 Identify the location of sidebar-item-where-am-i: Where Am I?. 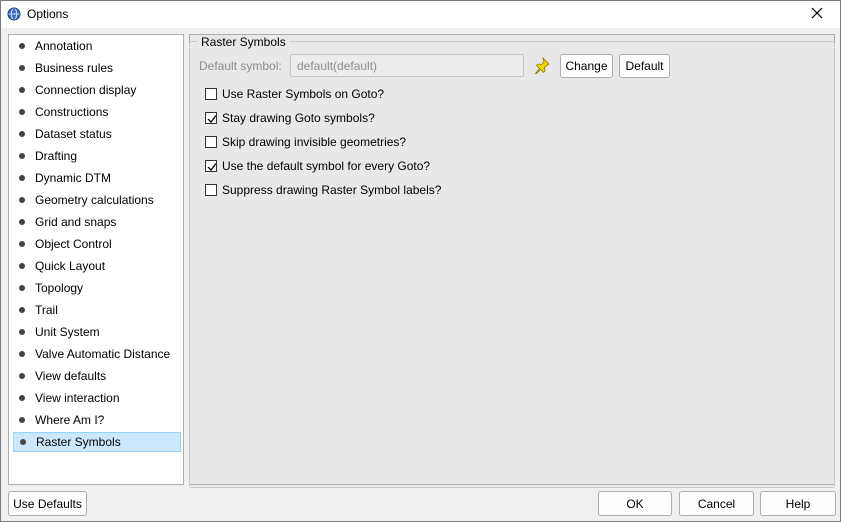
(97, 420).